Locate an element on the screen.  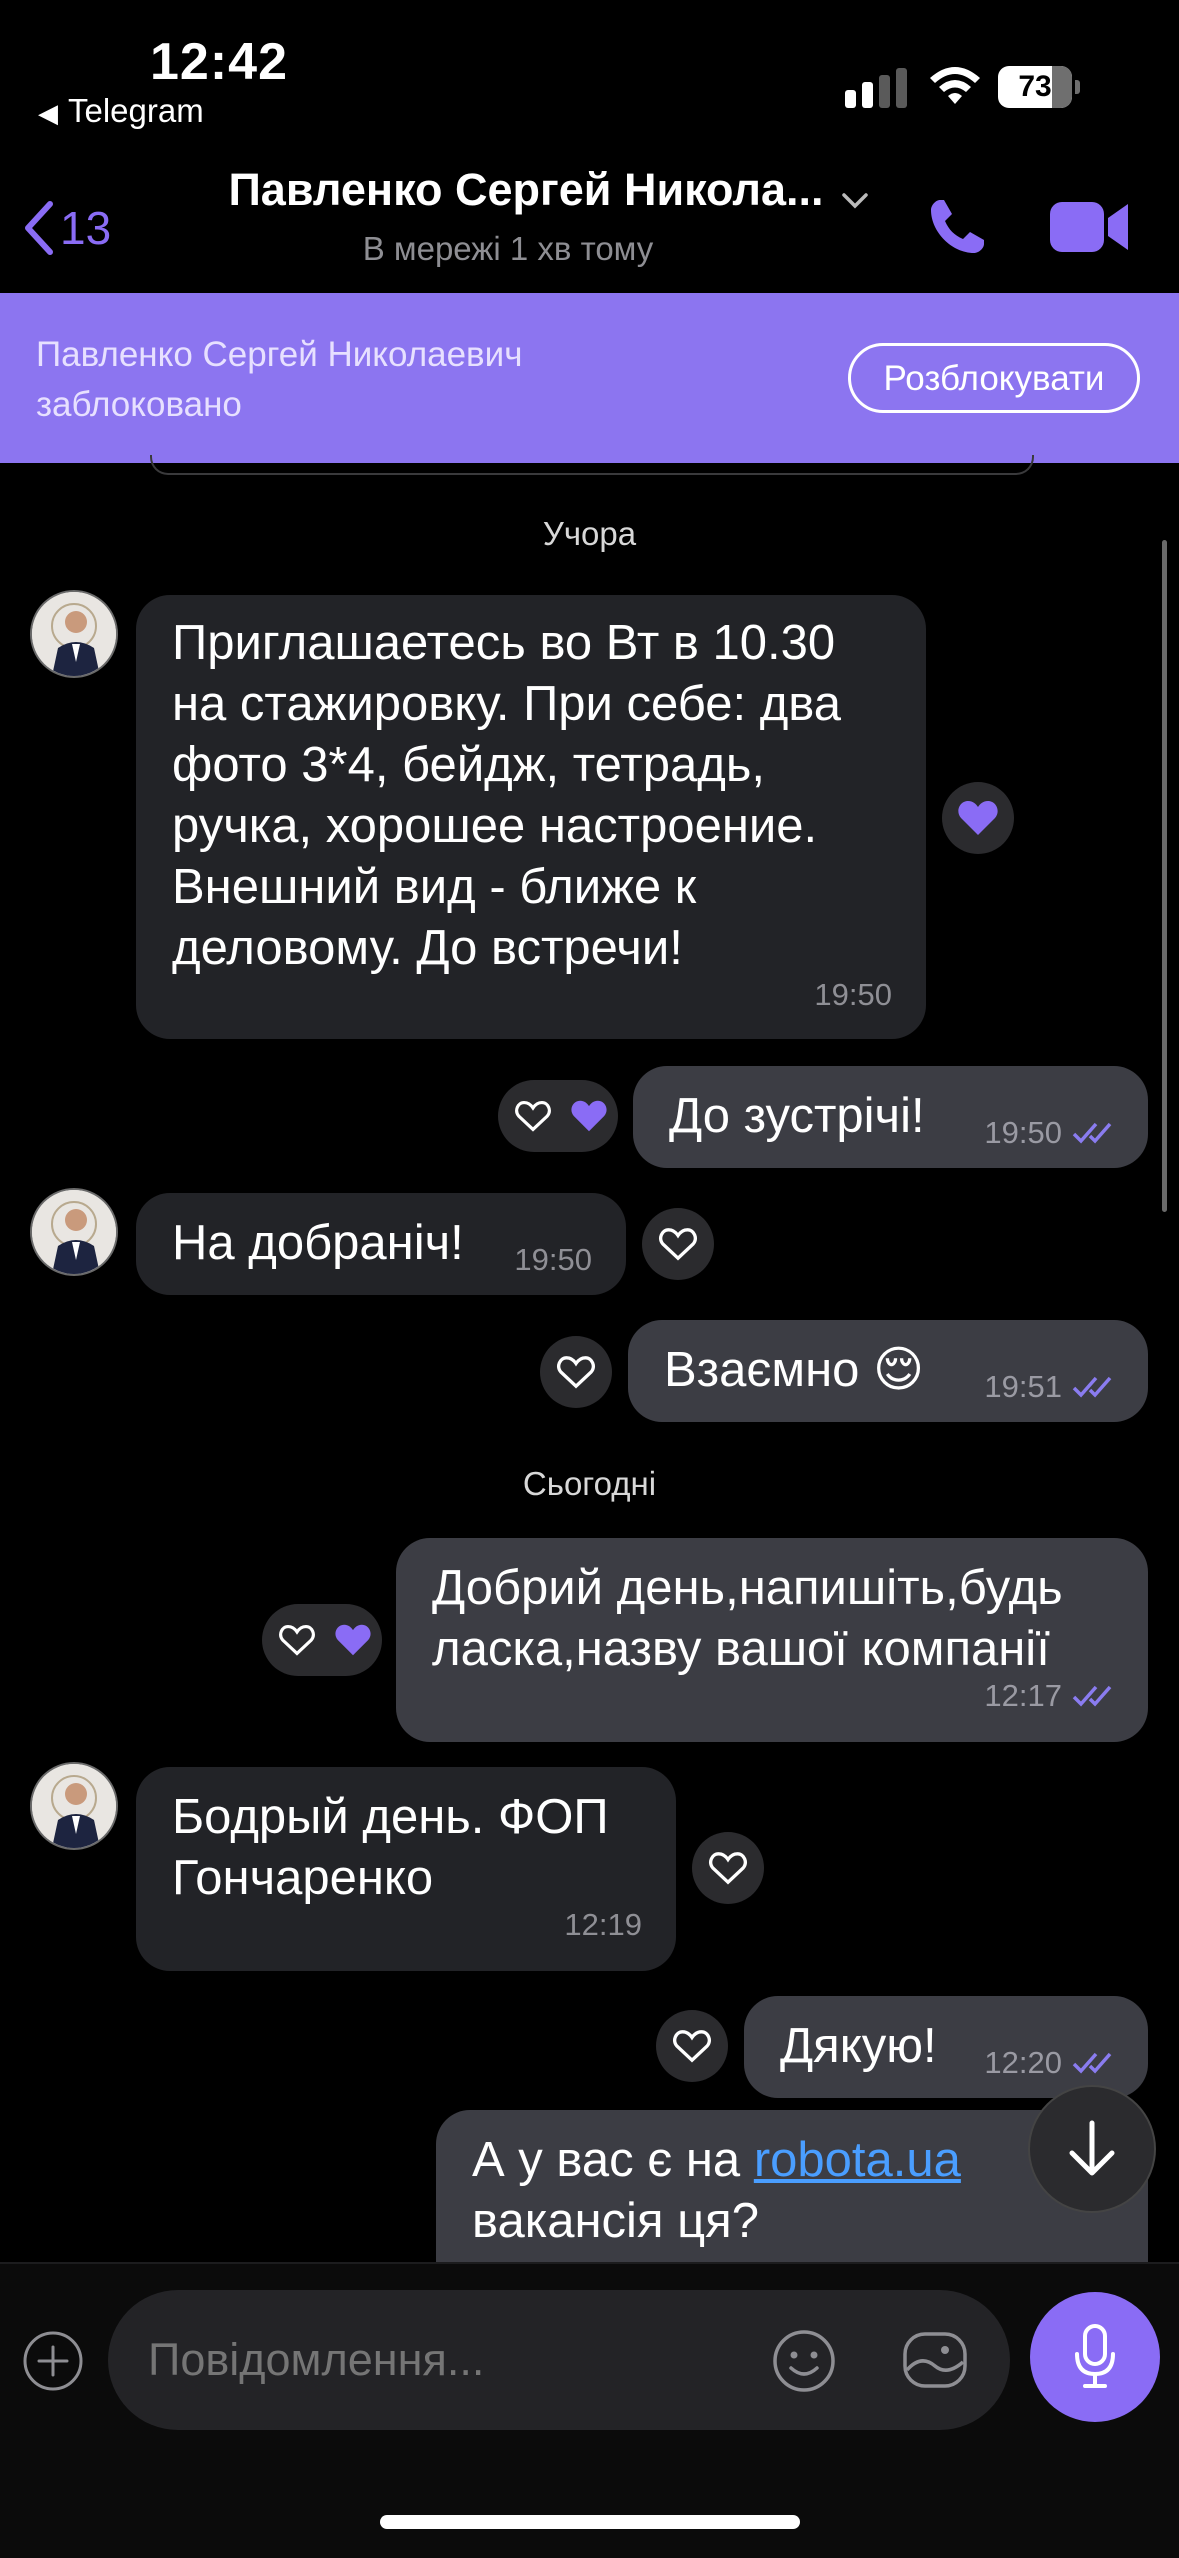
battery-percent: 73 is located at coordinates (1035, 86).